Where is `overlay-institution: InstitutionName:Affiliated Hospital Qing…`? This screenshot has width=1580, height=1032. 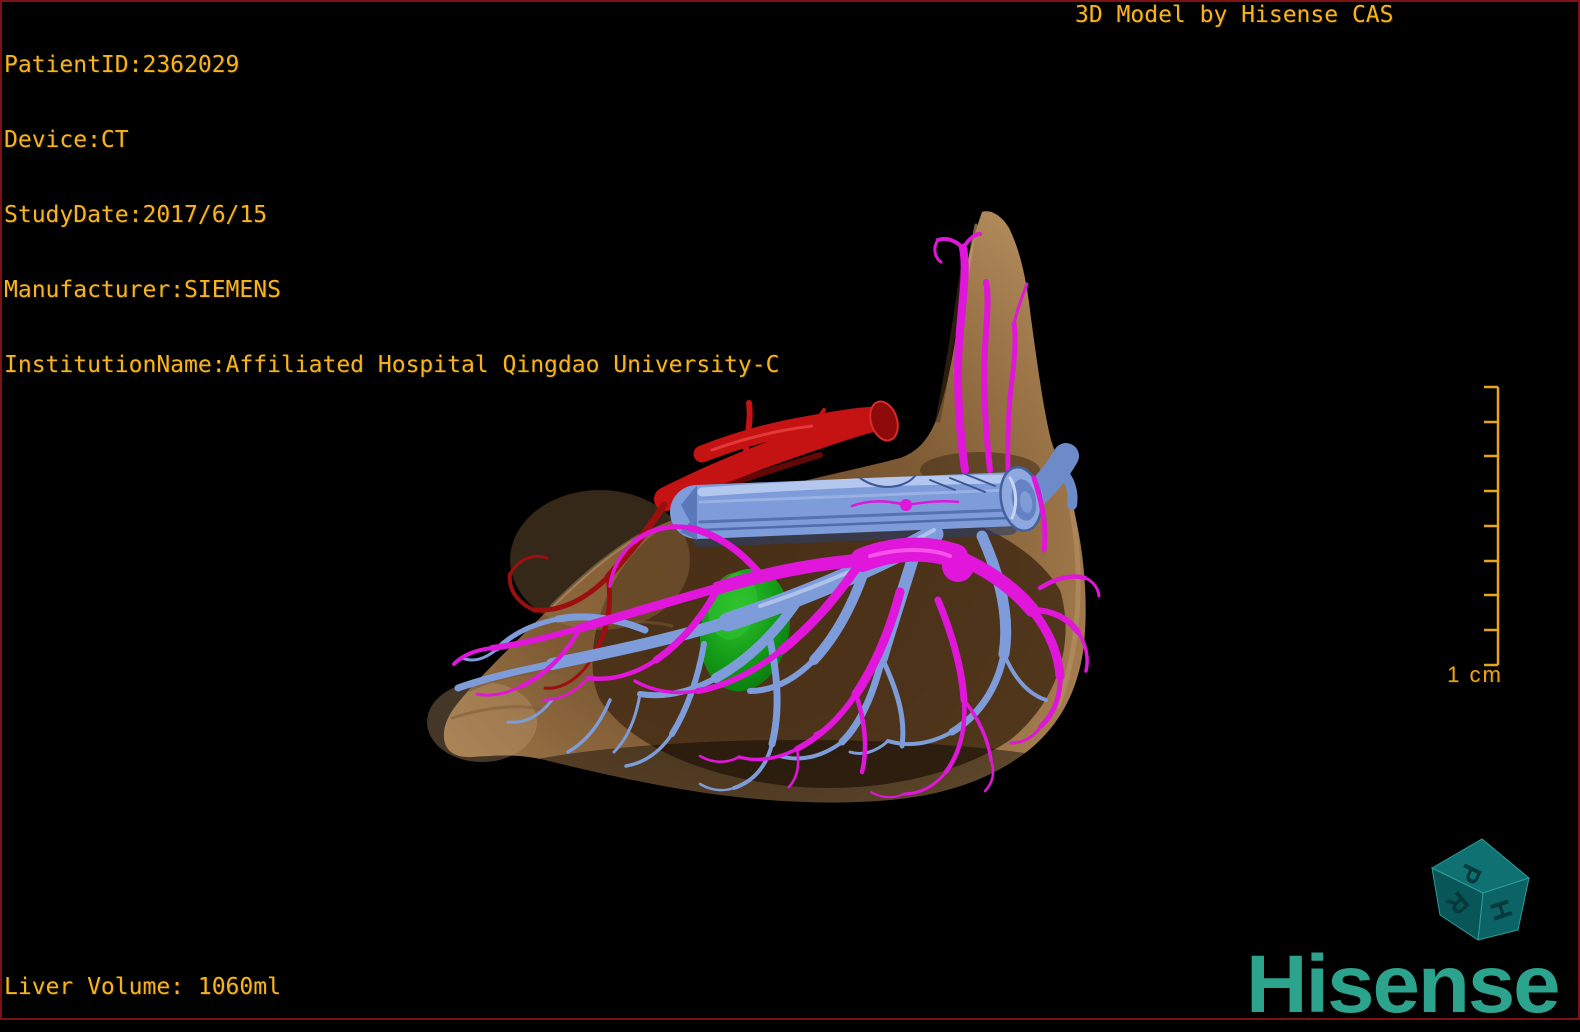
overlay-institution: InstitutionName:Affiliated Hospital Qing… is located at coordinates (392, 365).